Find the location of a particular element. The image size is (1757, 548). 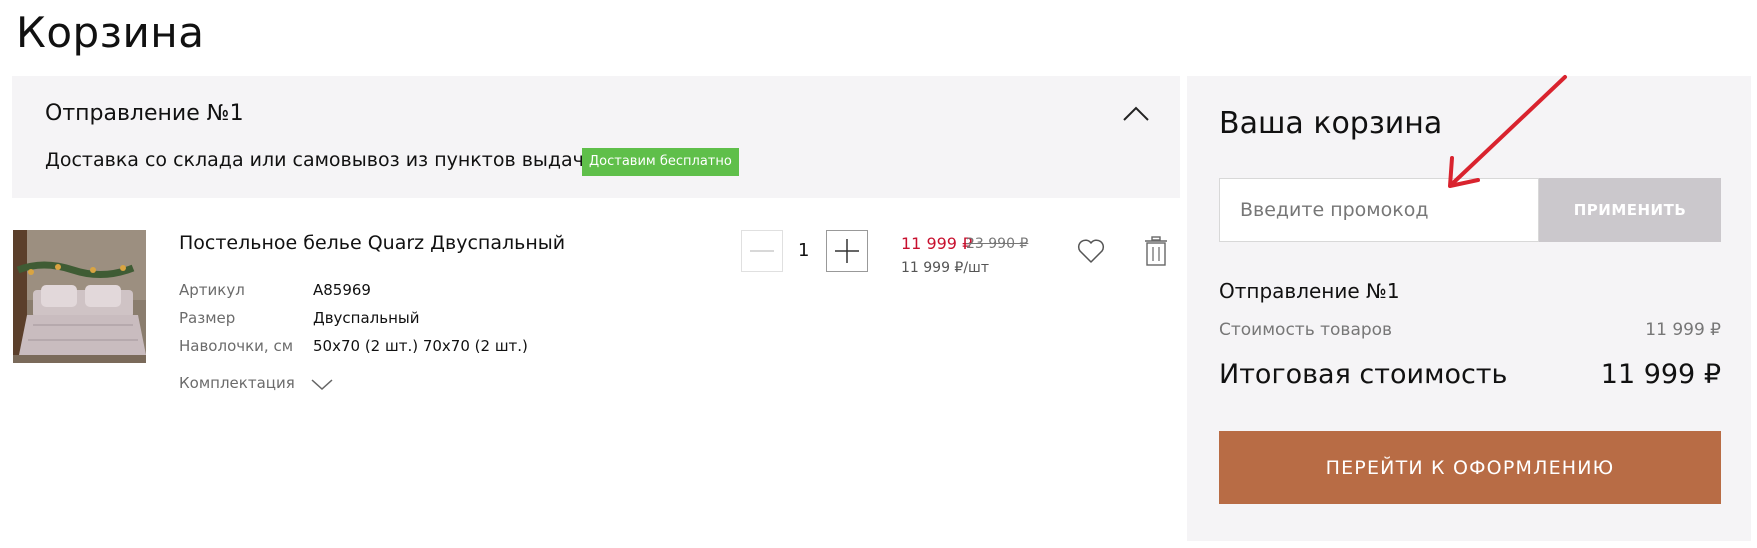

product-image is located at coordinates (79, 296).